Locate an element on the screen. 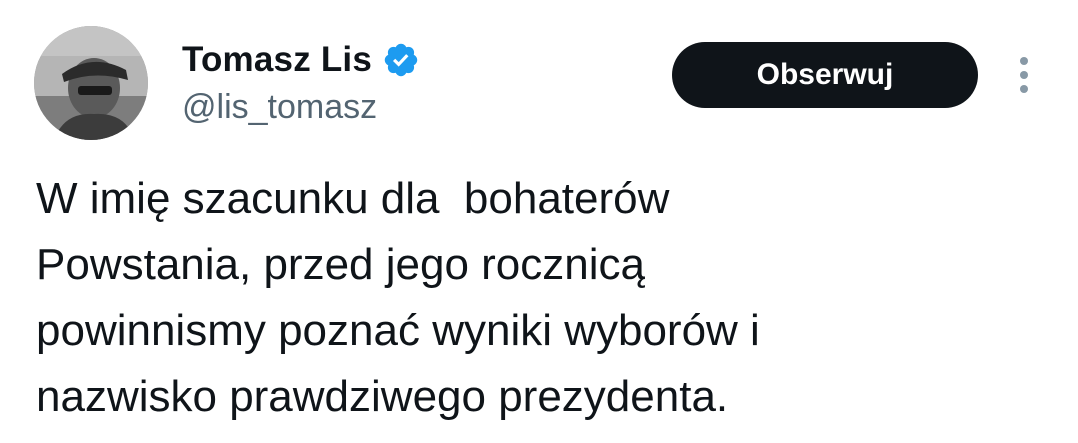 Image resolution: width=1078 pixels, height=443 pixels. author-name-row: Tomasz Lis is located at coordinates (301, 60).